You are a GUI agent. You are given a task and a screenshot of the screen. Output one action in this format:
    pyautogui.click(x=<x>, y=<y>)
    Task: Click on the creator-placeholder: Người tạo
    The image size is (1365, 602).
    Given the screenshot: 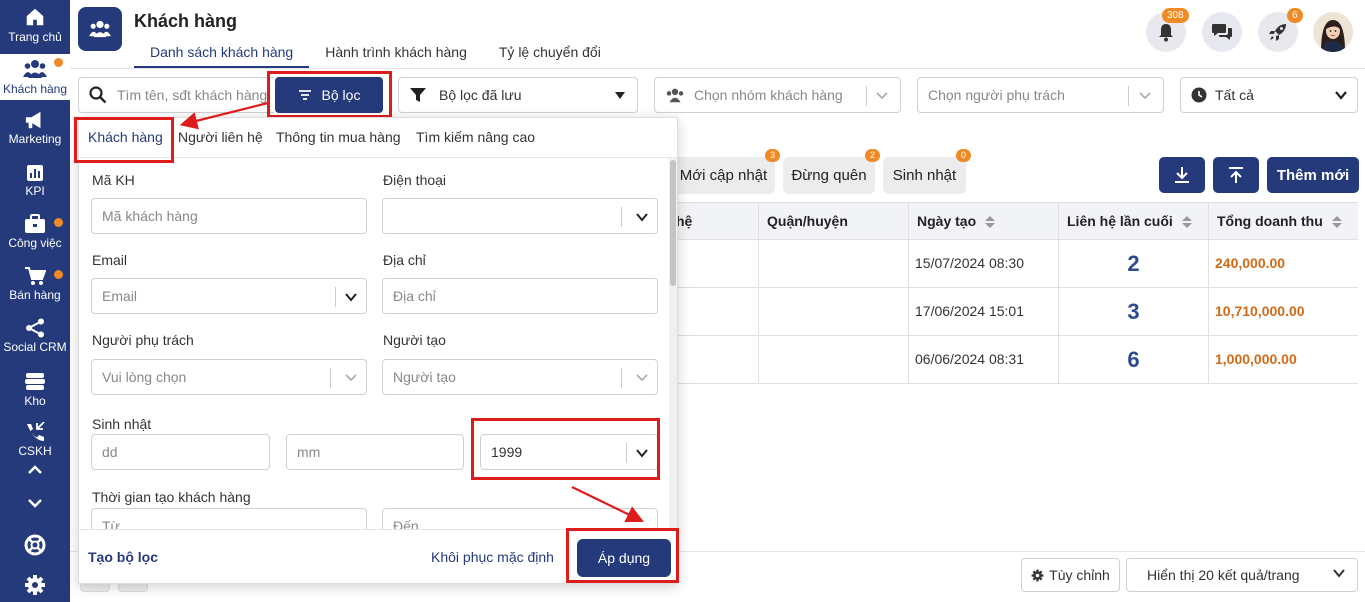 What is the action you would take?
    pyautogui.click(x=424, y=377)
    